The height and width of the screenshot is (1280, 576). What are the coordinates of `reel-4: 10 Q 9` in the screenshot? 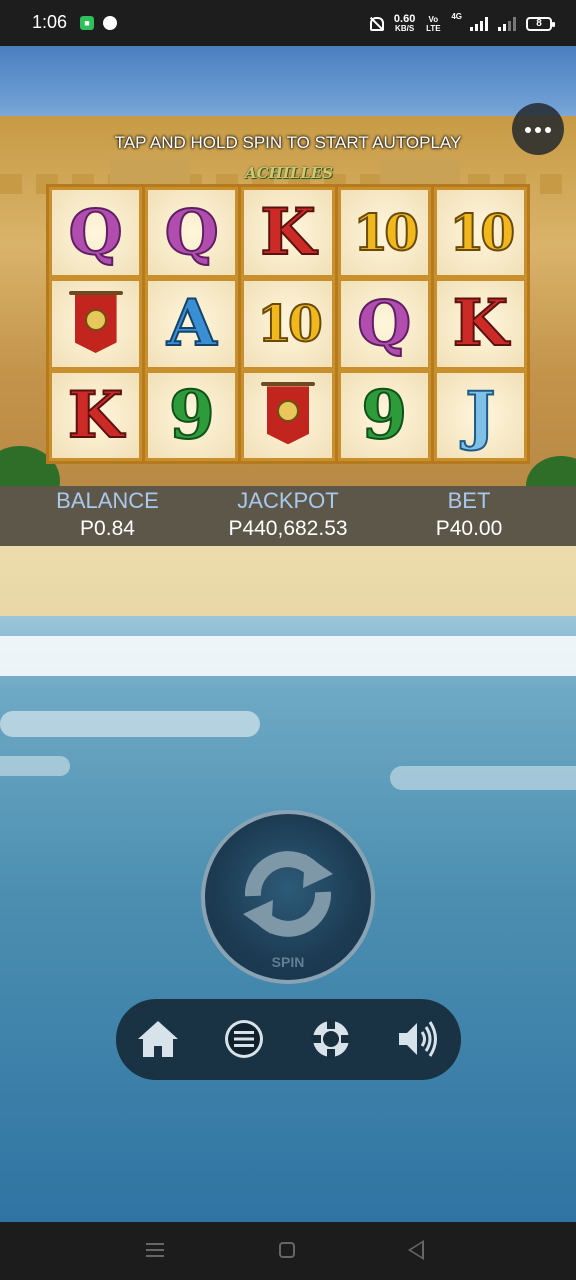 It's located at (386, 324).